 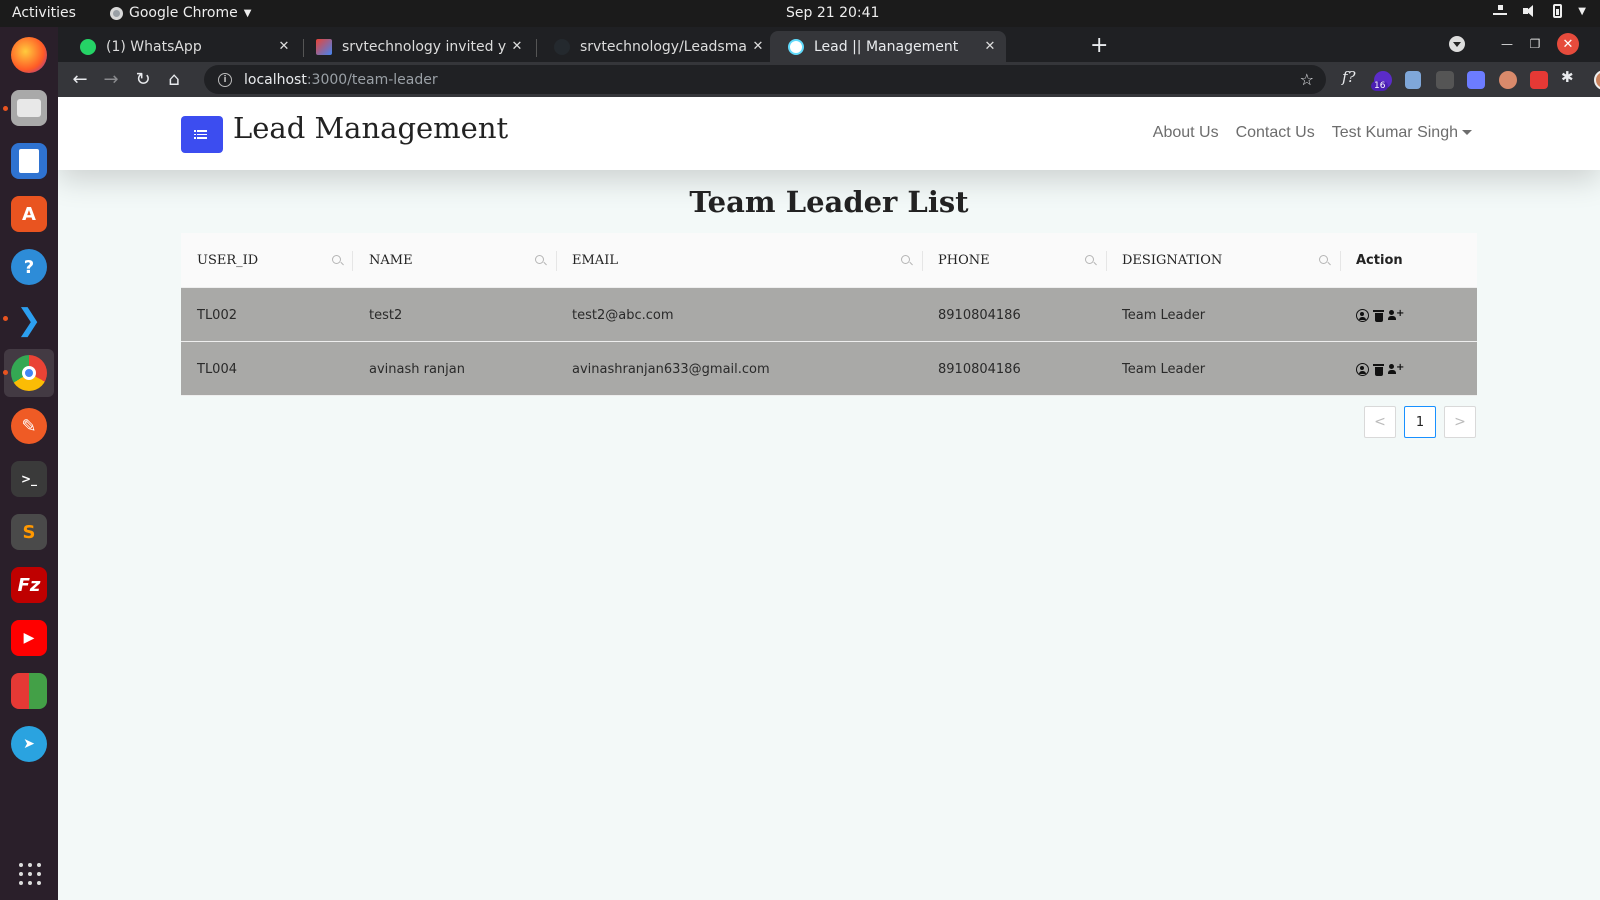 I want to click on tab-title: srvtechnology invited you, so click(x=424, y=46).